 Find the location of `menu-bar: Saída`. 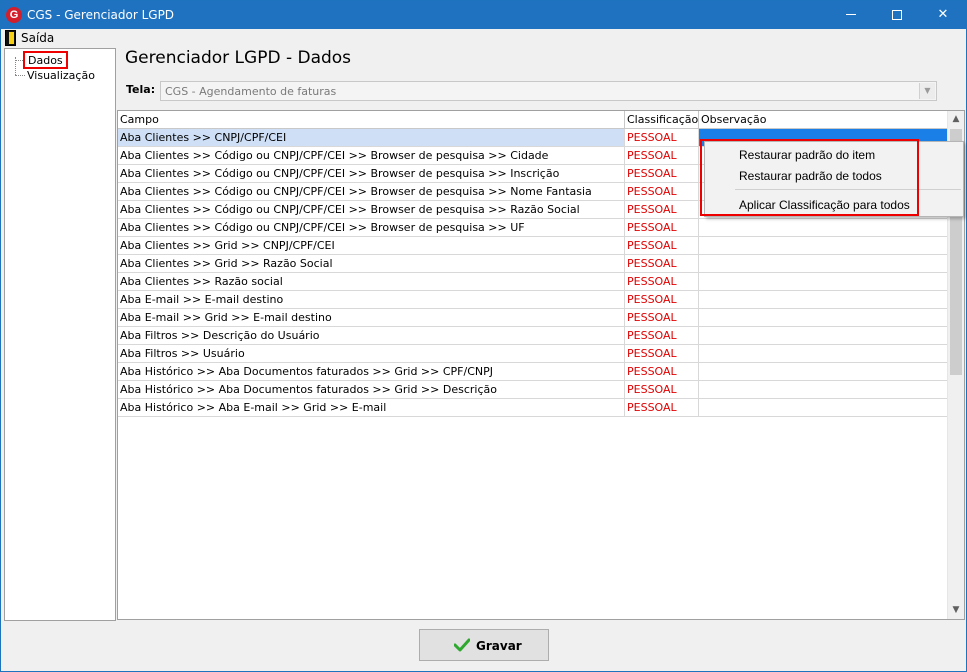

menu-bar: Saída is located at coordinates (483, 38).